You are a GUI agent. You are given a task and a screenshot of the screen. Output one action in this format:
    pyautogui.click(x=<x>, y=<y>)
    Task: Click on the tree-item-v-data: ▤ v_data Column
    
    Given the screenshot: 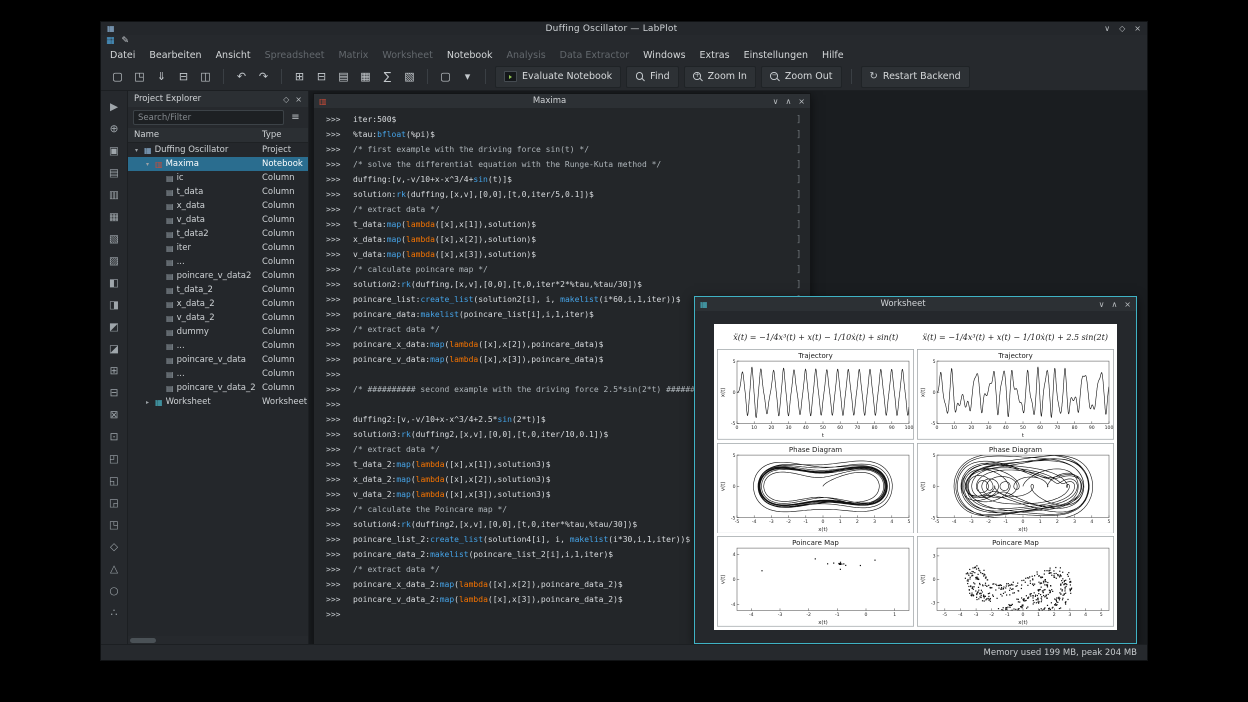 What is the action you would take?
    pyautogui.click(x=218, y=220)
    